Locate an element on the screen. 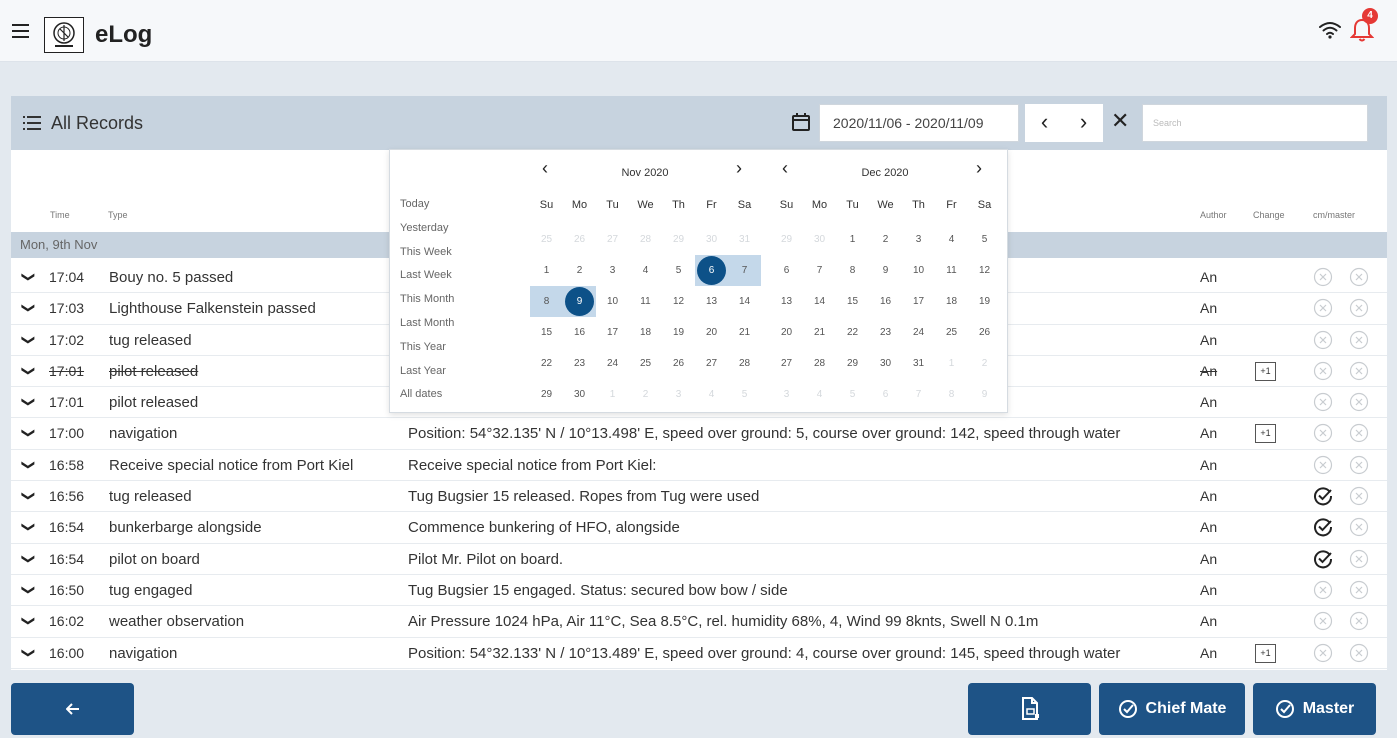 The width and height of the screenshot is (1397, 738). preset-last-month: Last Month is located at coordinates (427, 329).